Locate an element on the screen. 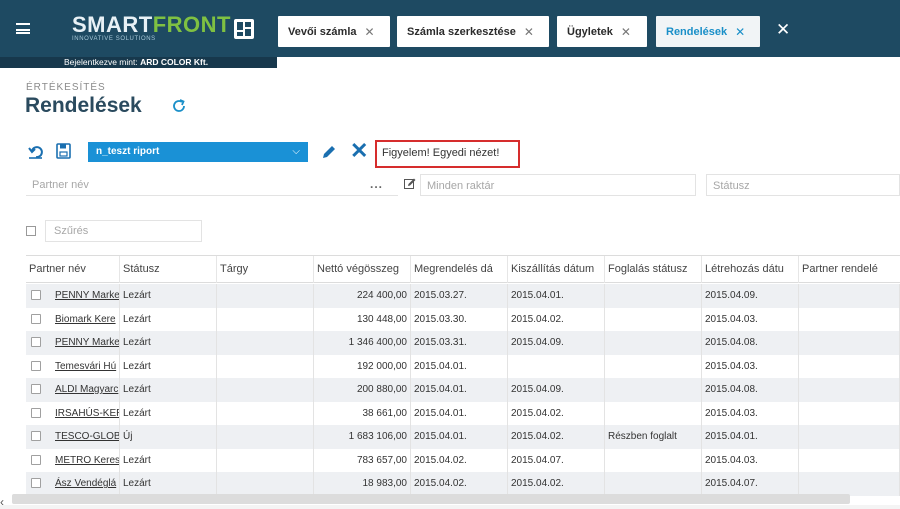 The width and height of the screenshot is (900, 509). delete-view-icon: ✕ is located at coordinates (359, 151).